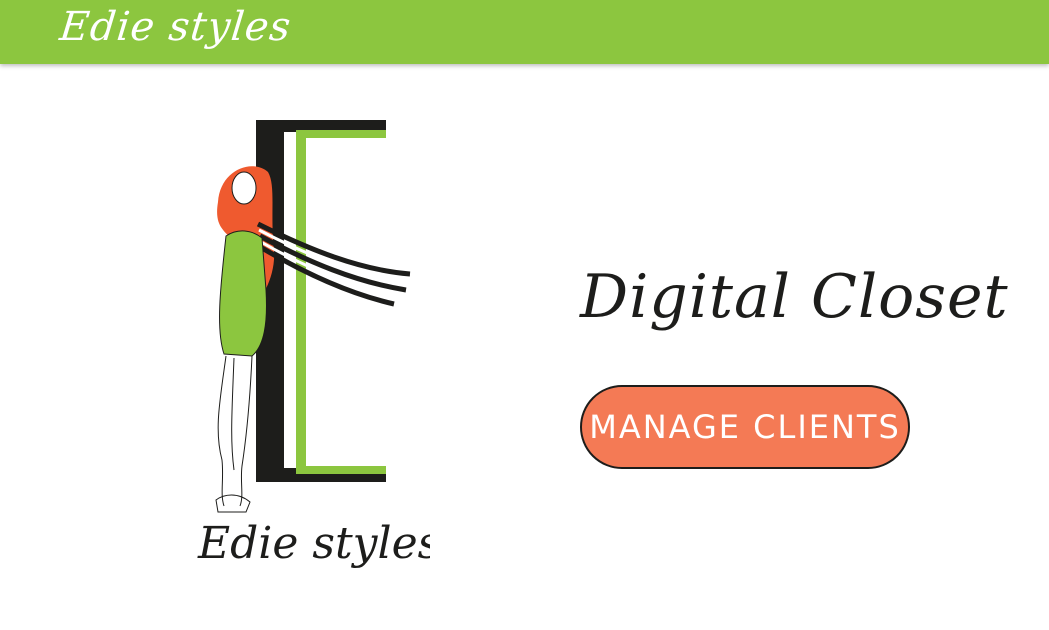 This screenshot has height=630, width=1049. I want to click on top-nav-bar: Edie styles, so click(524, 32).